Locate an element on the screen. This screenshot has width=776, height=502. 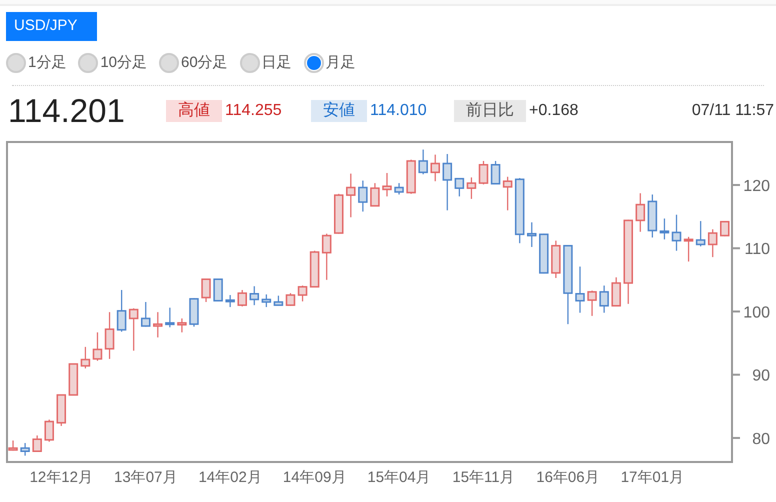
period-radio: 月足 is located at coordinates (330, 63).